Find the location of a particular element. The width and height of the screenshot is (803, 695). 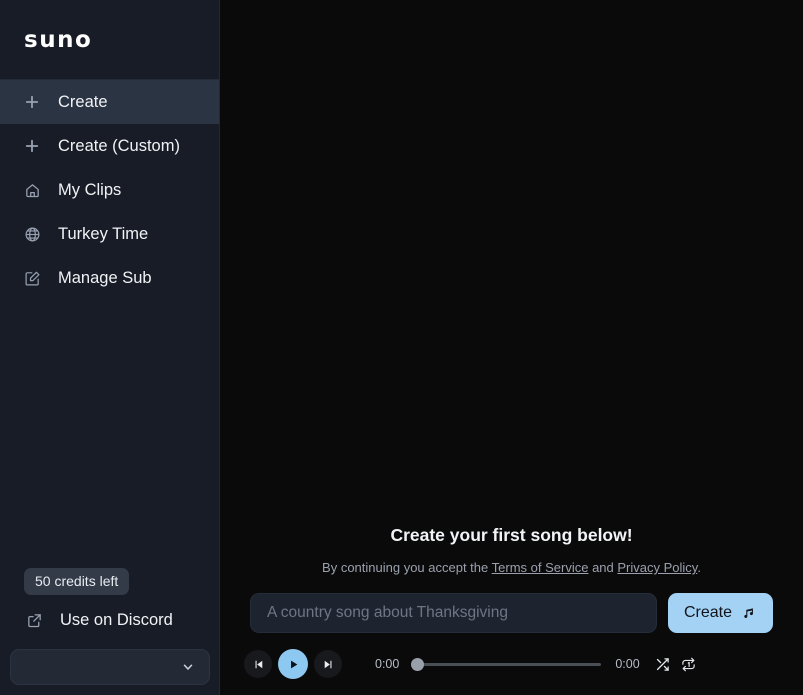

sidebar-item-create: Create is located at coordinates (109, 102).